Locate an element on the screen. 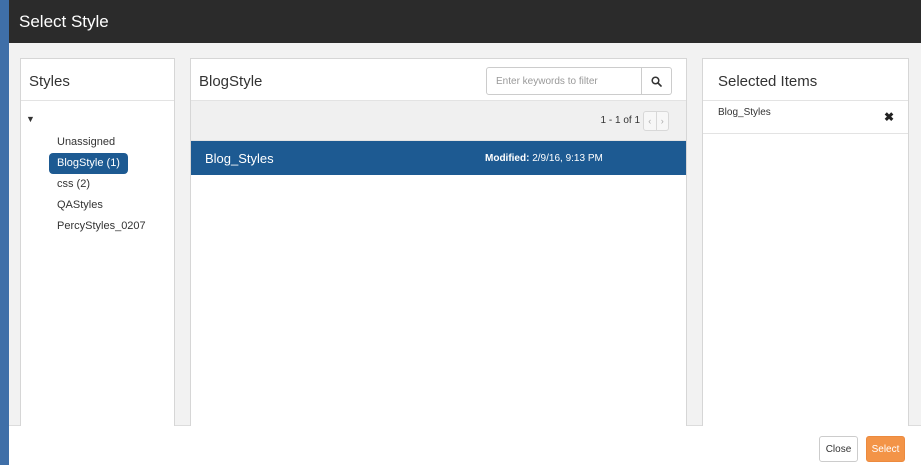  selected-items-title: Selected Items is located at coordinates (768, 81).